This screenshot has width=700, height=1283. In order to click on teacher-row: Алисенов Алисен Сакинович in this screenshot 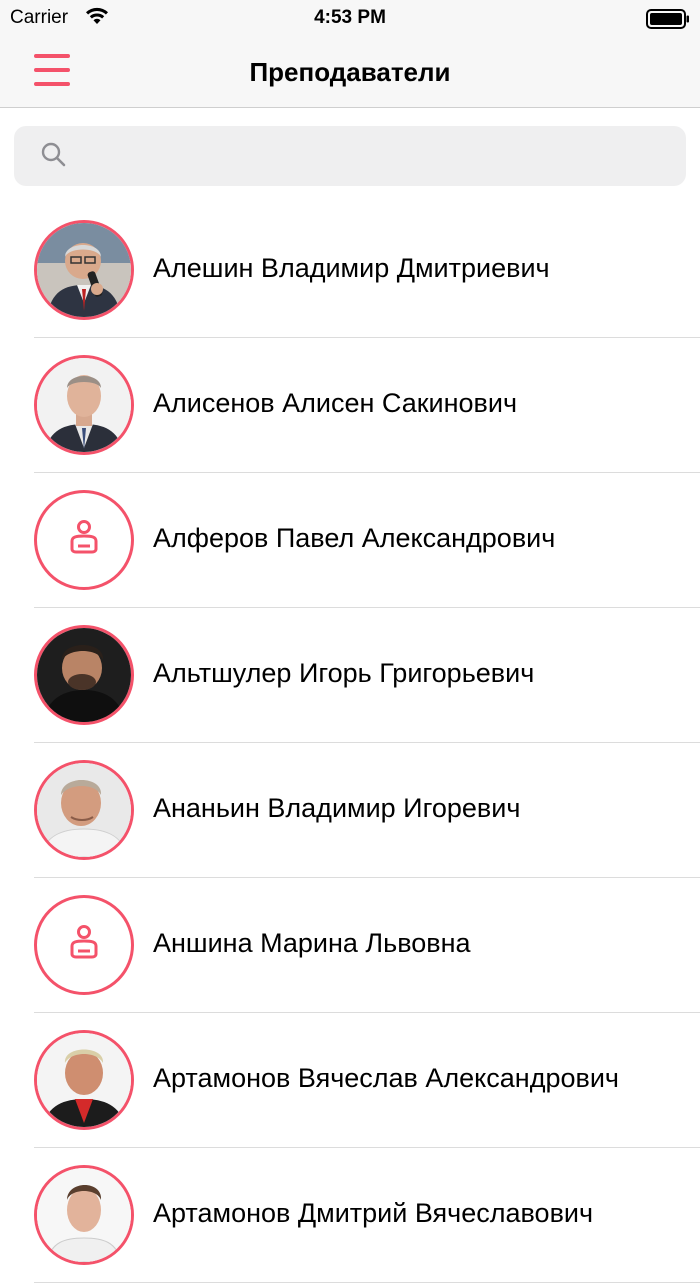, I will do `click(350, 405)`.